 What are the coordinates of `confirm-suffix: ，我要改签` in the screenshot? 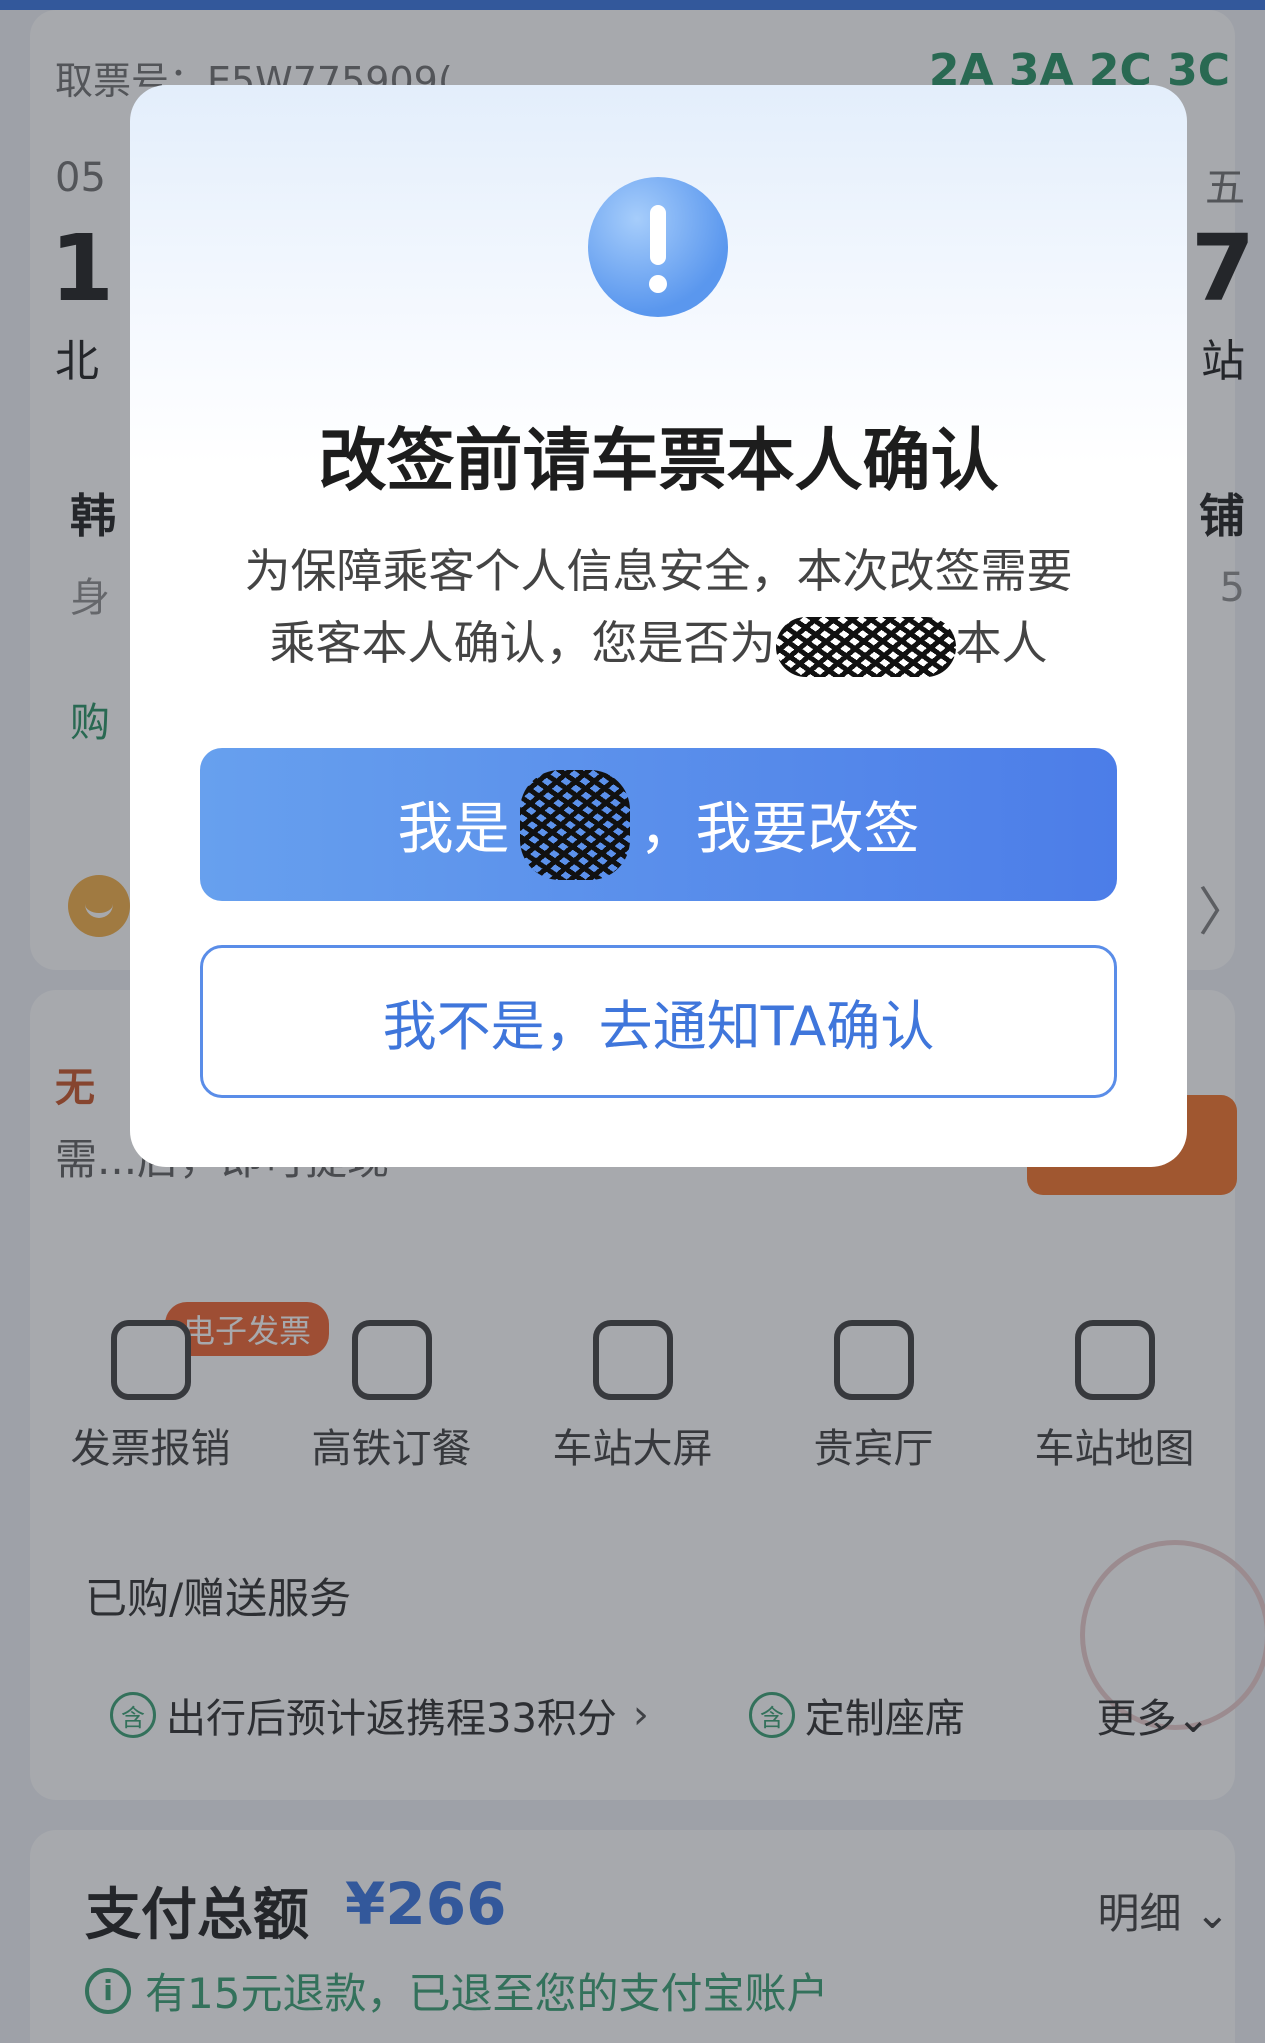 It's located at (779, 829).